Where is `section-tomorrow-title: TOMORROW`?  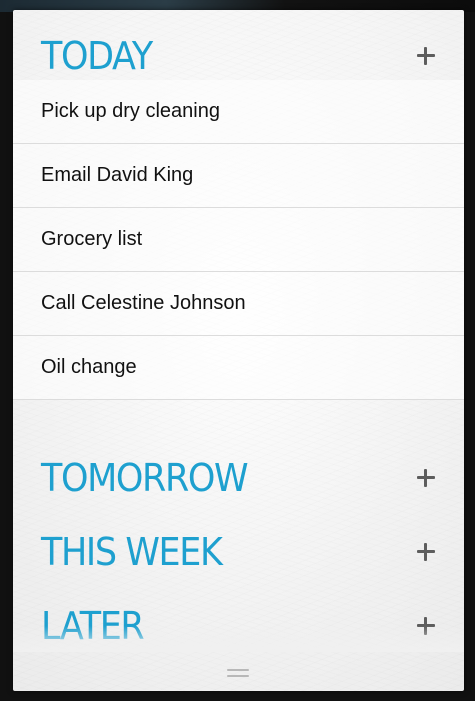 section-tomorrow-title: TOMORROW is located at coordinates (145, 478).